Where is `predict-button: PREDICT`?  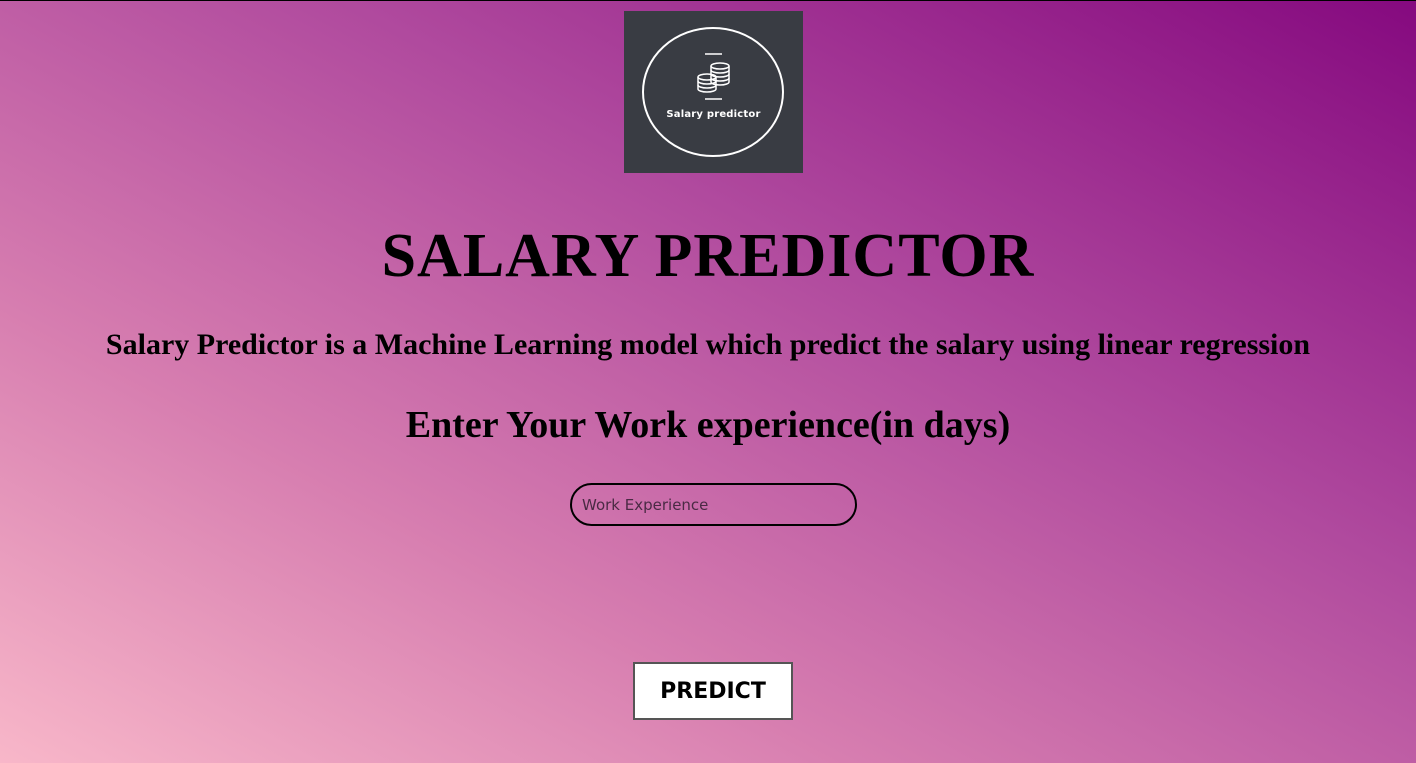 predict-button: PREDICT is located at coordinates (713, 691).